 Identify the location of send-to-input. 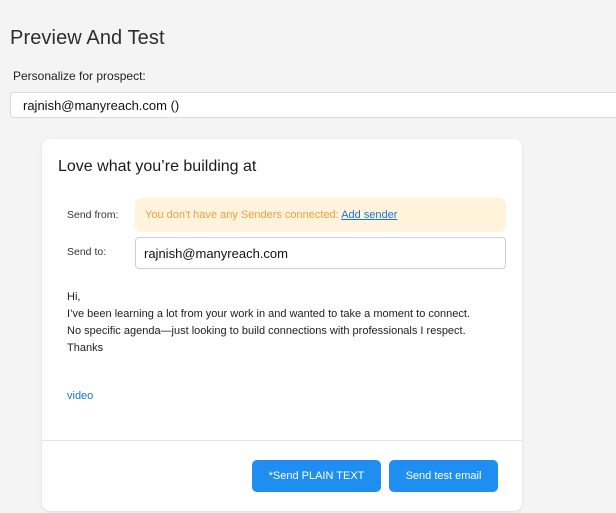
(320, 253).